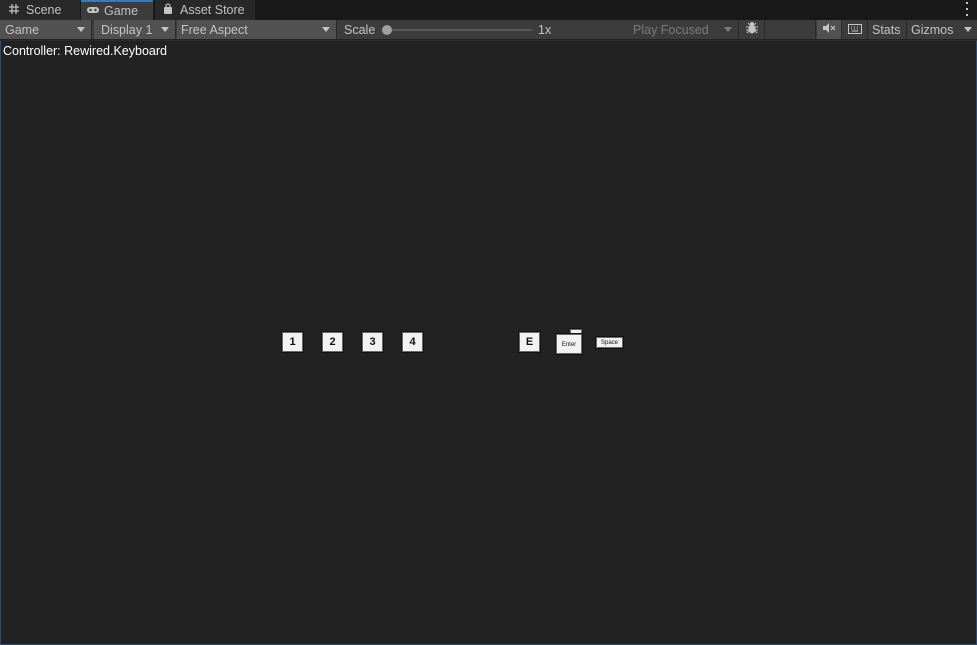 Image resolution: width=977 pixels, height=645 pixels. Describe the element at coordinates (545, 30) in the screenshot. I see `scale-value: 1x` at that location.